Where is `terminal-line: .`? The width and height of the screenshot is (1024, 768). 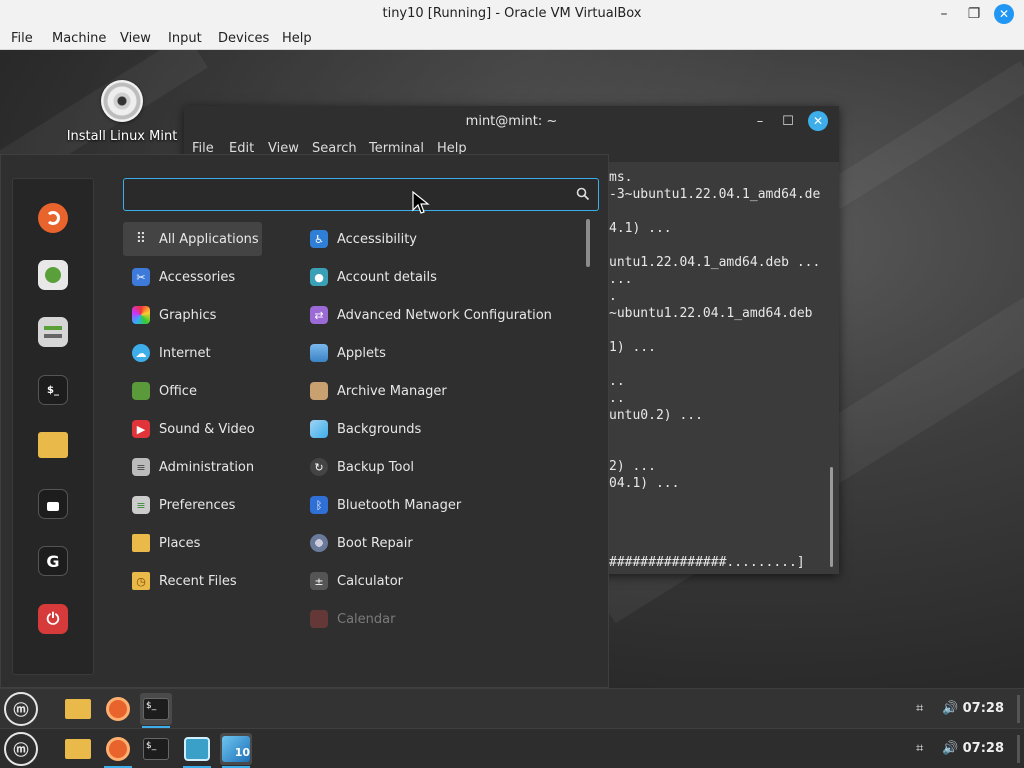
terminal-line: . is located at coordinates (613, 296).